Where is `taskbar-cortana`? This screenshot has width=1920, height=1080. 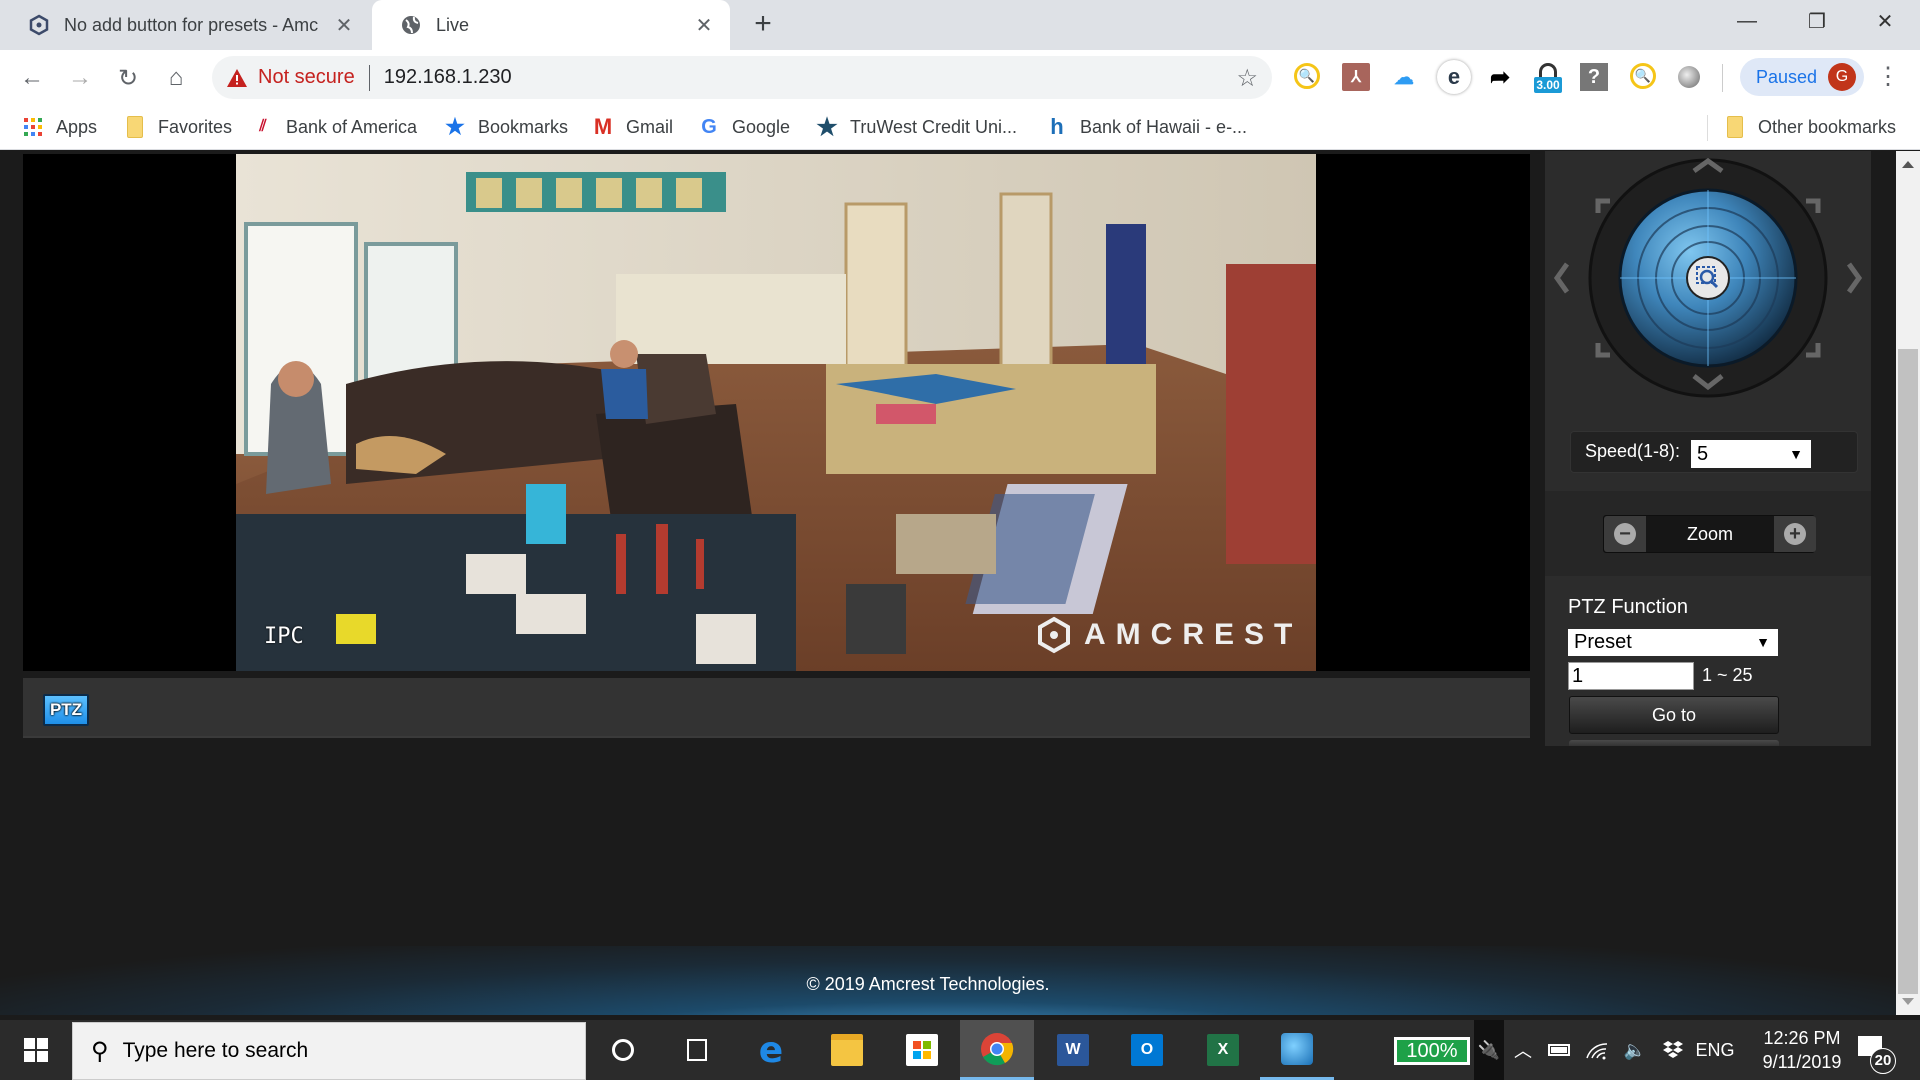 taskbar-cortana is located at coordinates (623, 1050).